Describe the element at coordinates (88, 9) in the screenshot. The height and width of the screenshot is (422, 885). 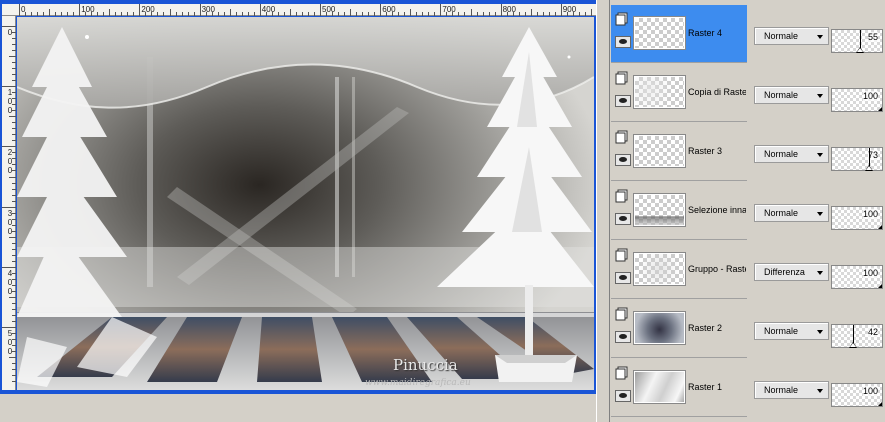
I see `ruler-label: 100` at that location.